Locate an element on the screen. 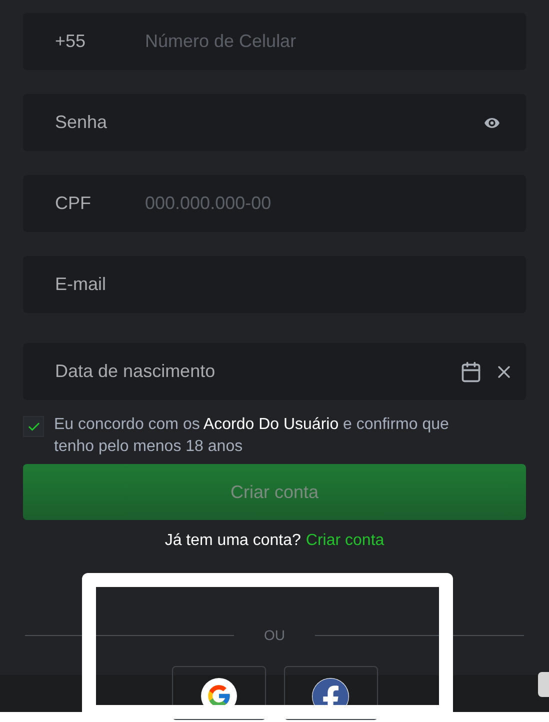  scroll-tab is located at coordinates (543, 684).